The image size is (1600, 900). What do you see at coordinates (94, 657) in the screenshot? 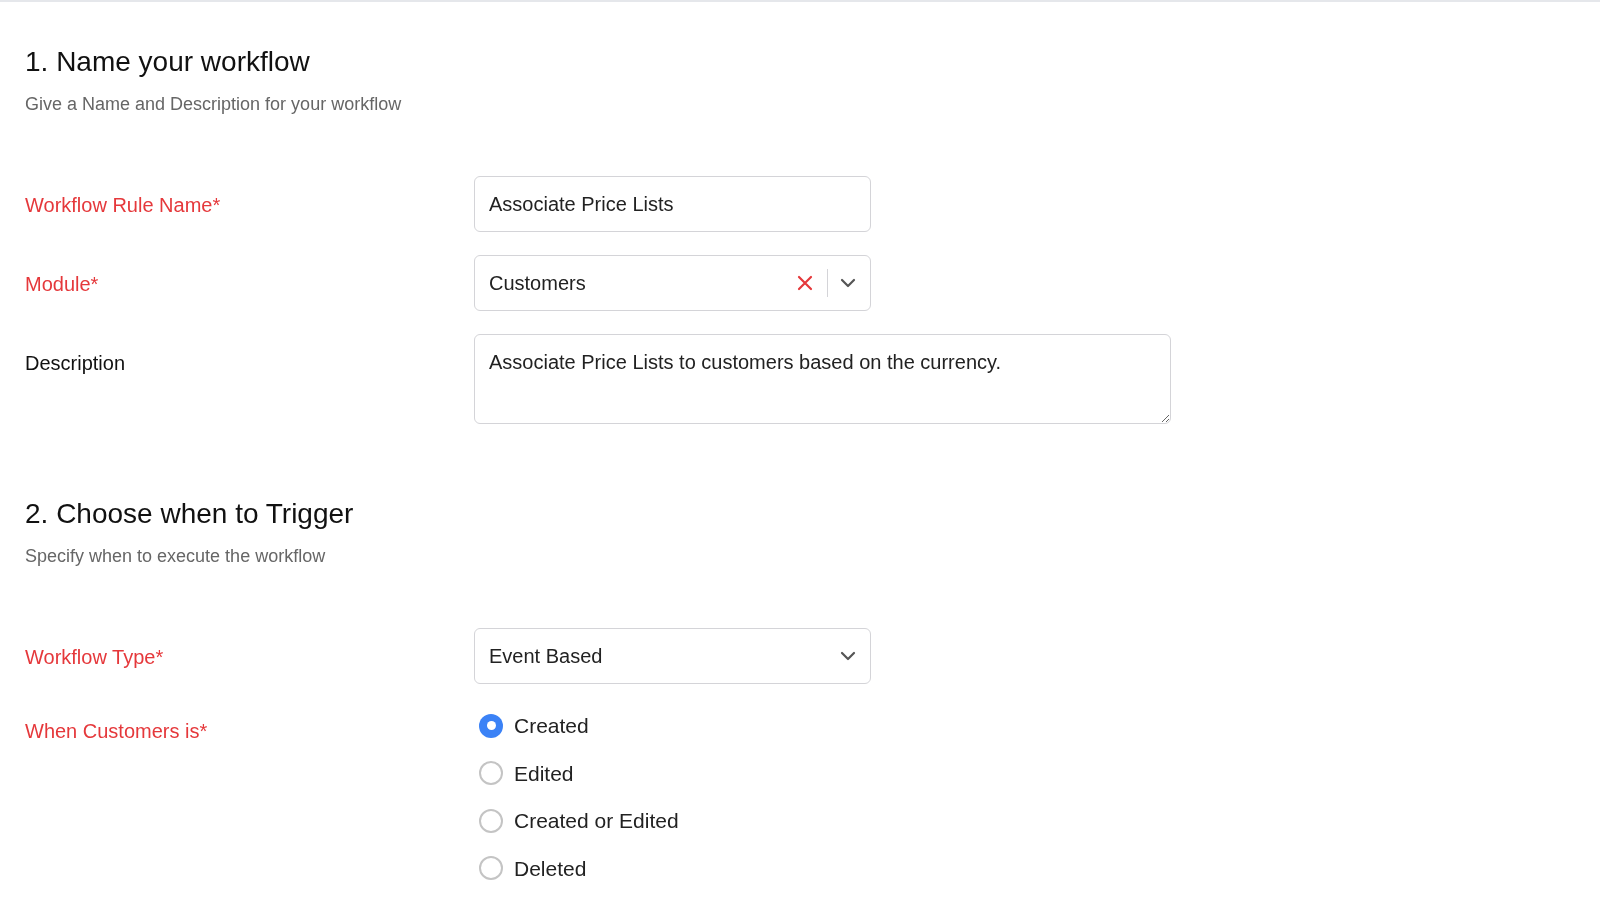
I see `field-label: Workflow Type*` at bounding box center [94, 657].